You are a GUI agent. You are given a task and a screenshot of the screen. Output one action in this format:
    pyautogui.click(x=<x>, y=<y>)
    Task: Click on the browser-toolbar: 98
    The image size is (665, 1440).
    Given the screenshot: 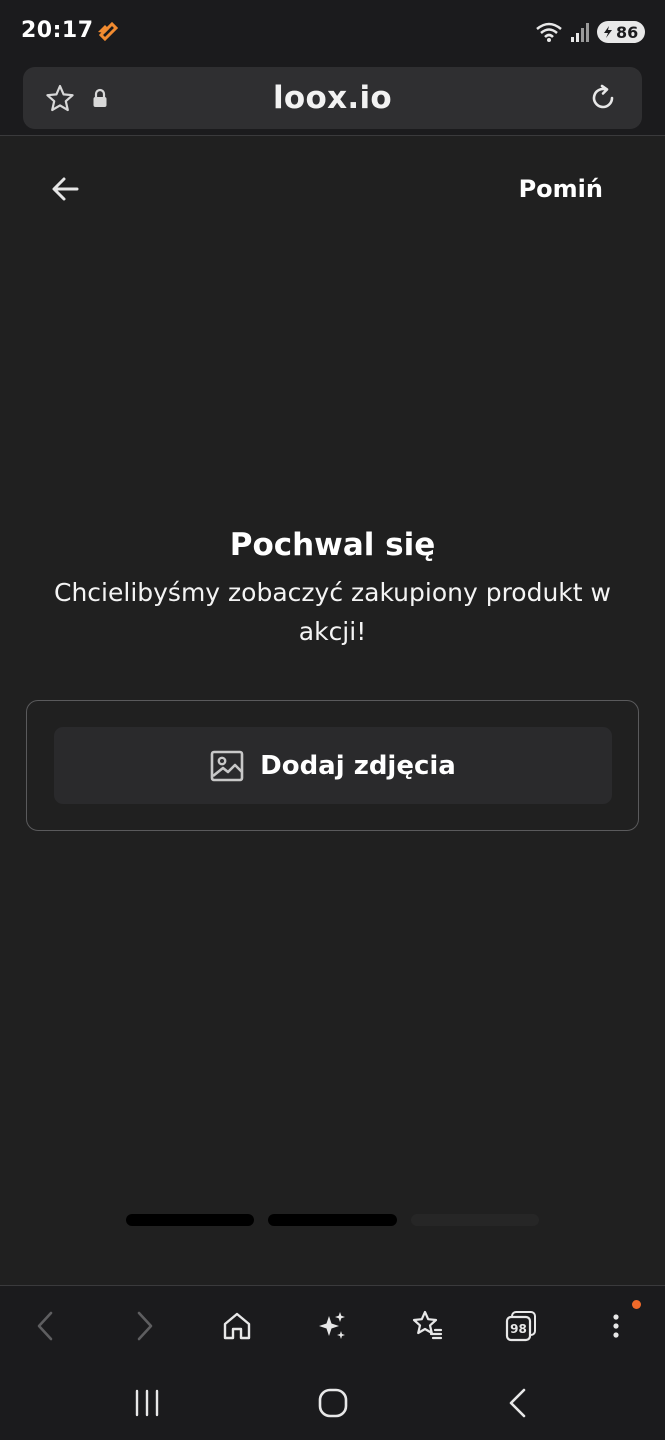 What is the action you would take?
    pyautogui.click(x=332, y=1326)
    